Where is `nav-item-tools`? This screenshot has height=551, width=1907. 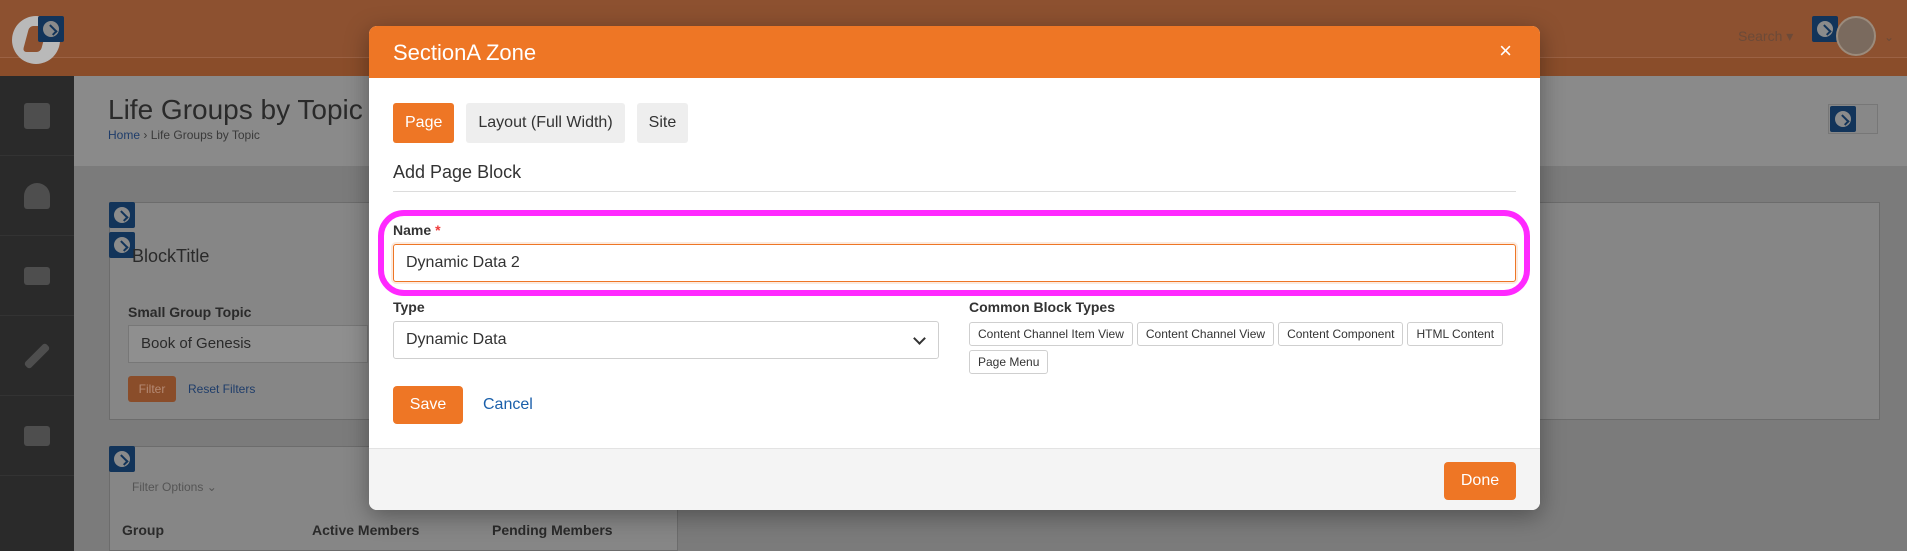 nav-item-tools is located at coordinates (37, 356).